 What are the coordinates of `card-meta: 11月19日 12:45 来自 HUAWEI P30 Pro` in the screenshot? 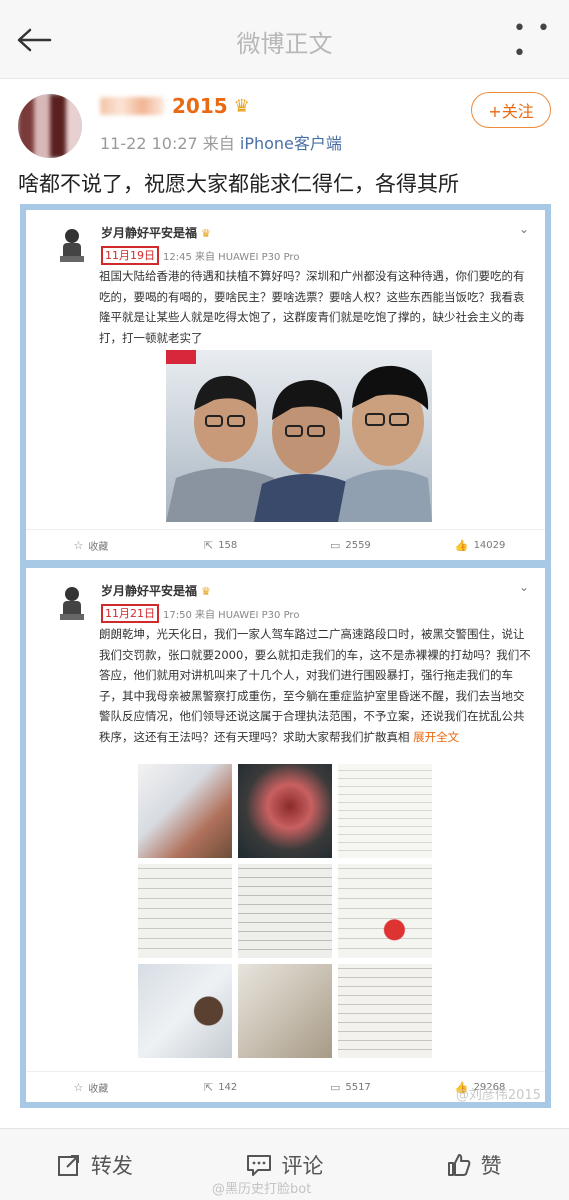 It's located at (200, 255).